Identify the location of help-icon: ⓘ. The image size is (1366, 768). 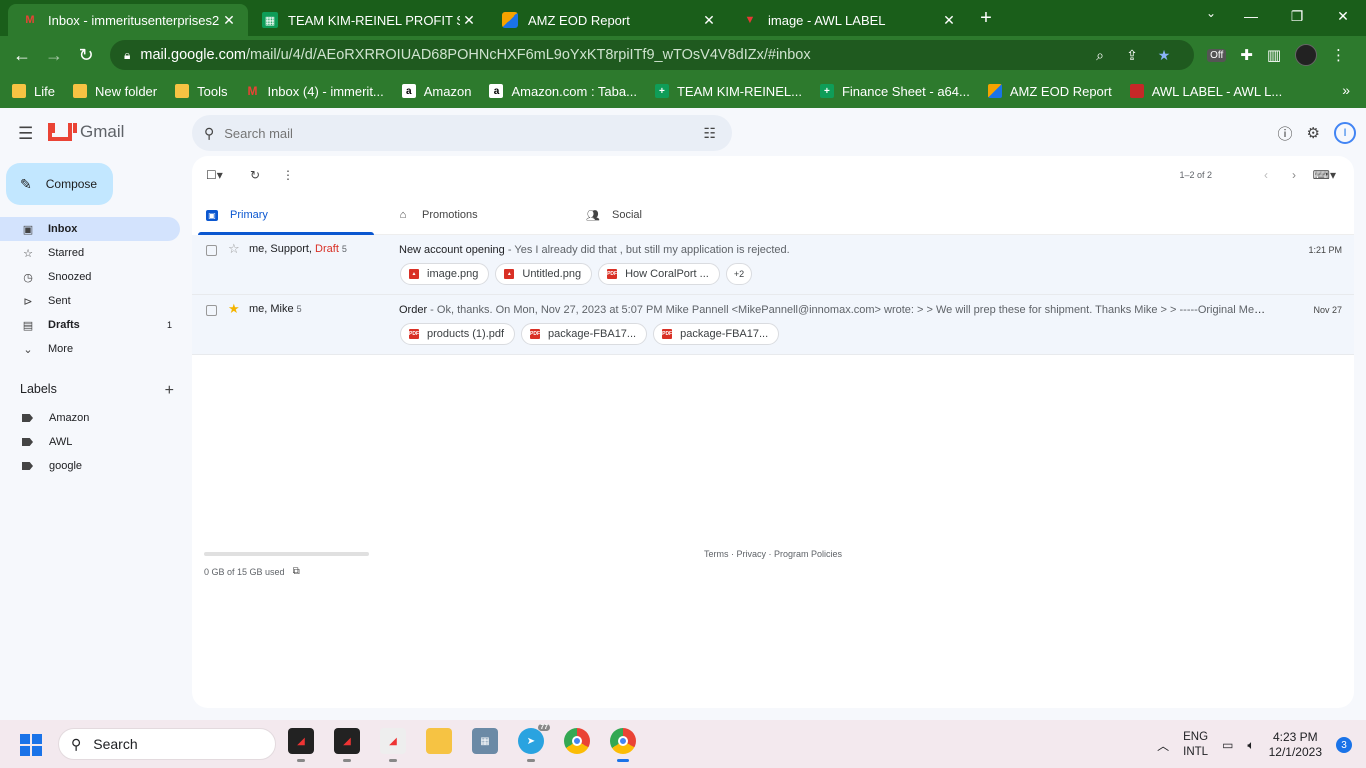
(1285, 133).